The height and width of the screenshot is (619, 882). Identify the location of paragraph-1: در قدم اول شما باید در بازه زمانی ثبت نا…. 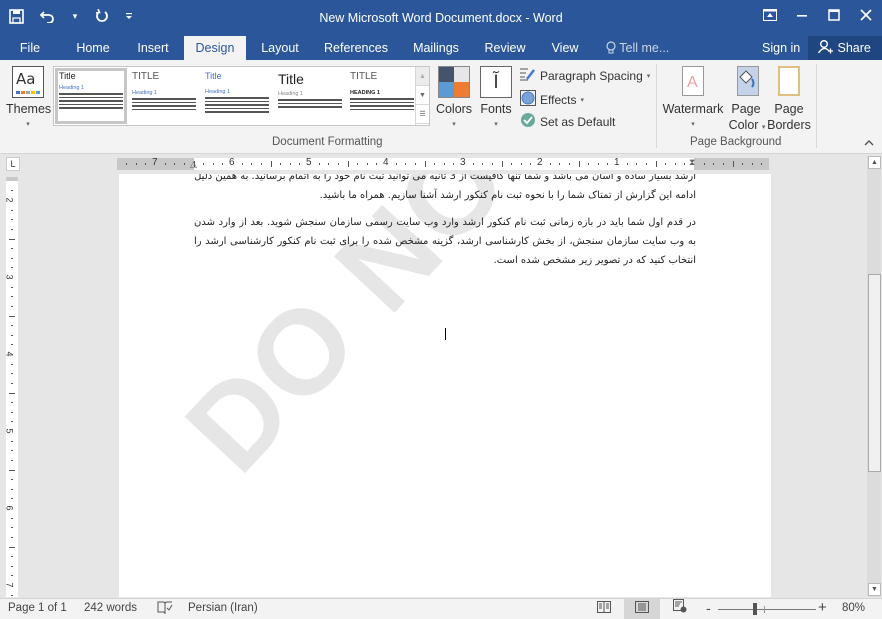
(445, 241).